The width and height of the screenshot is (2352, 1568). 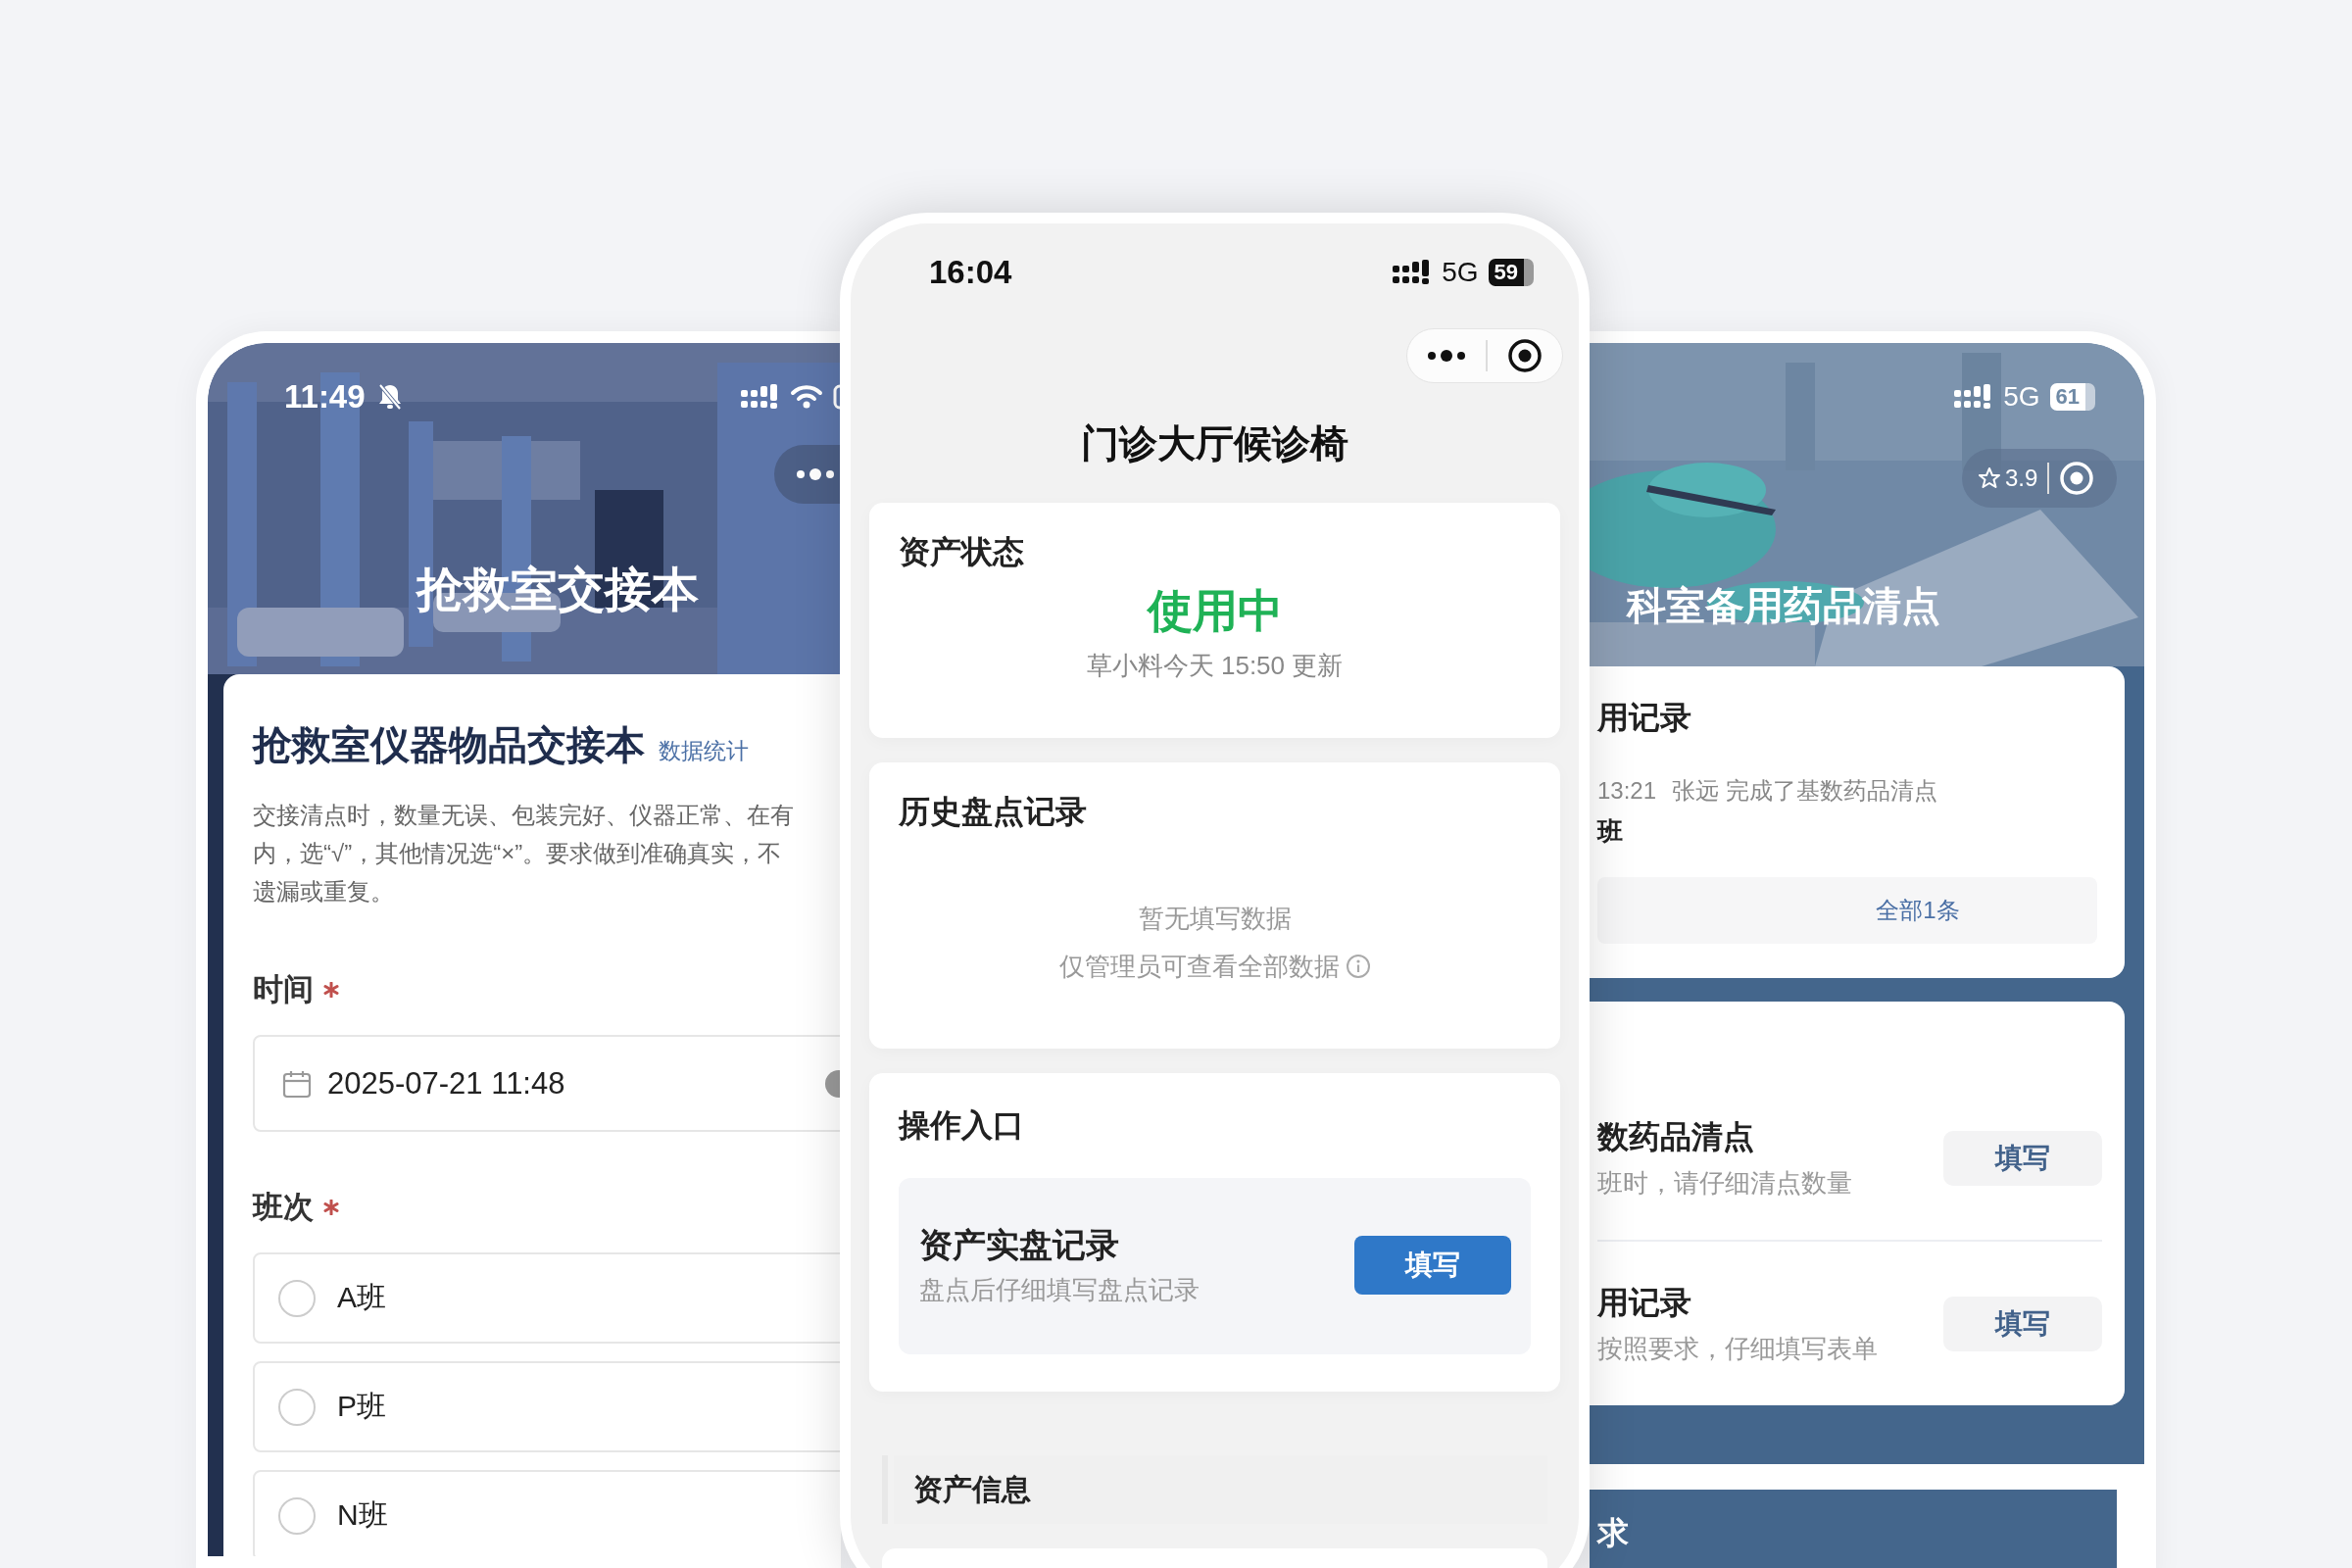 What do you see at coordinates (1644, 1303) in the screenshot?
I see `form-name: 用记录` at bounding box center [1644, 1303].